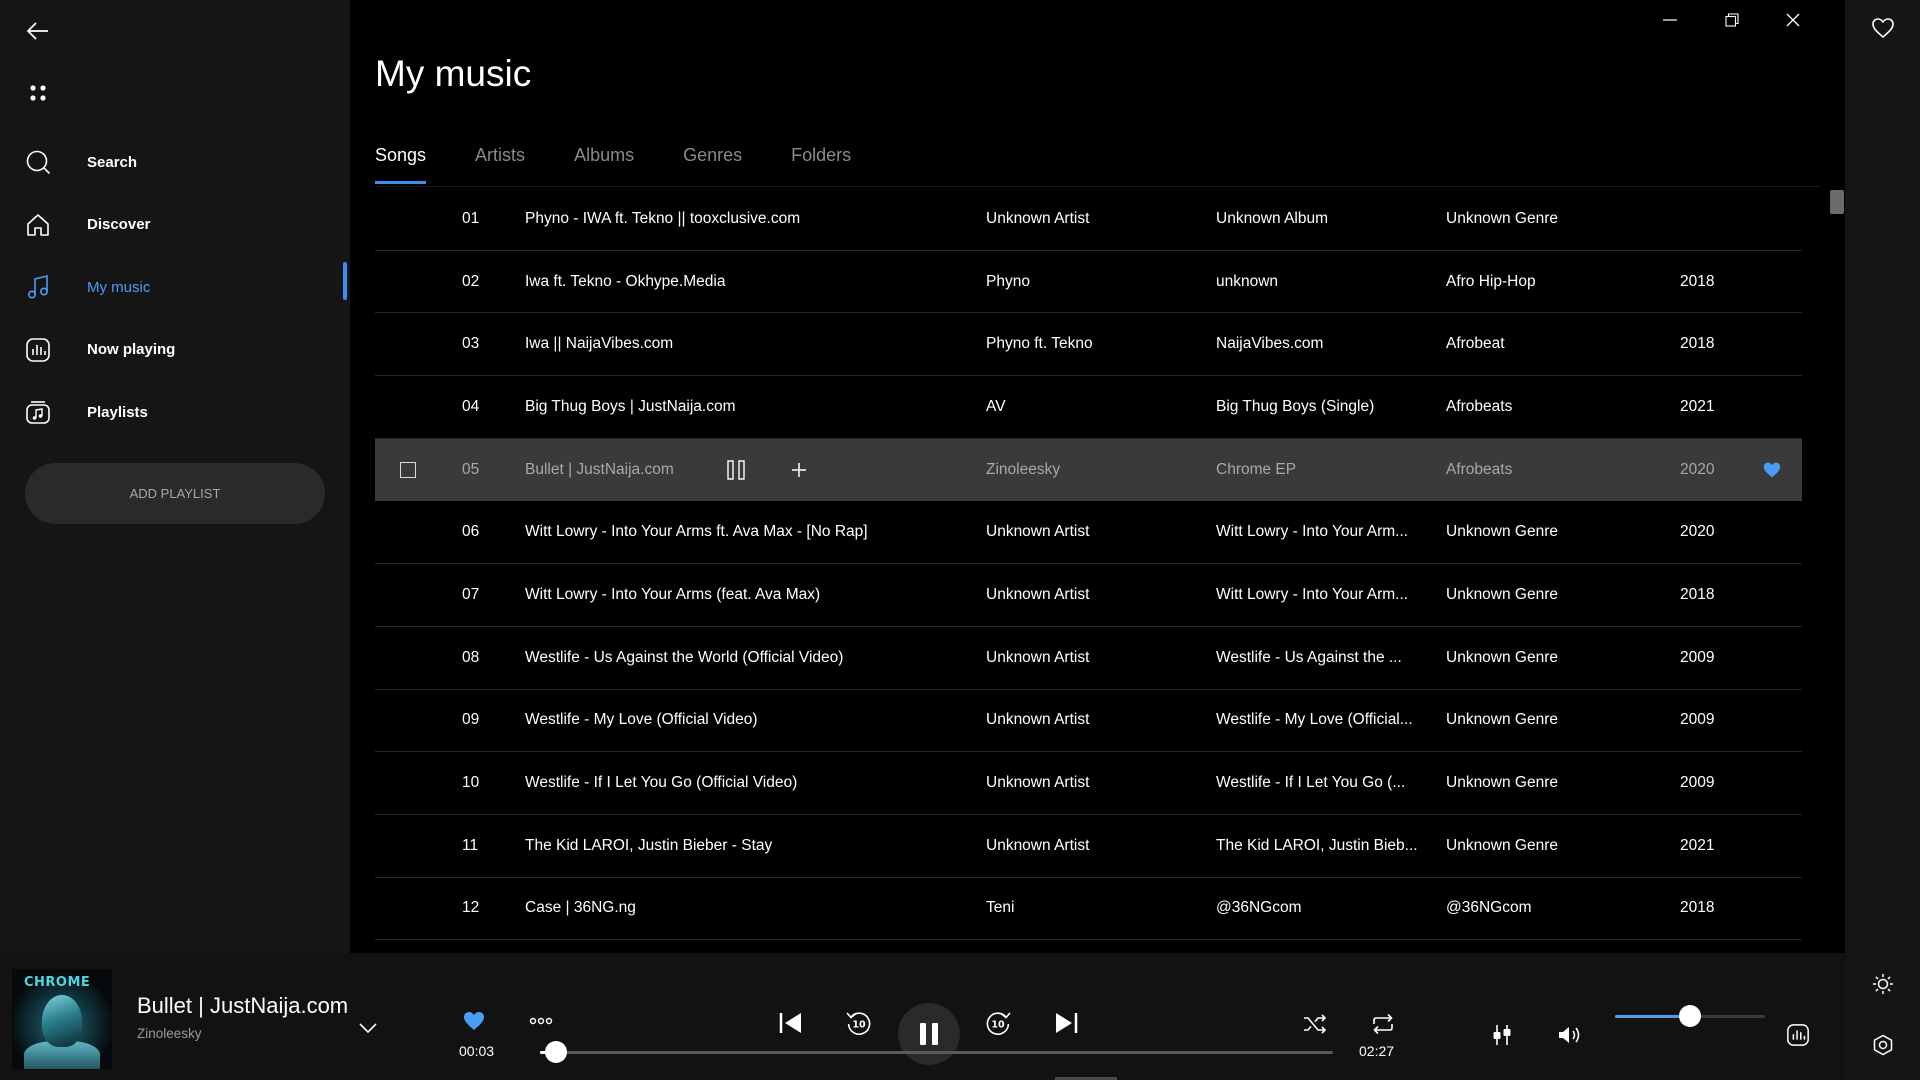 This screenshot has width=1920, height=1080. I want to click on progress-bar, so click(936, 1052).